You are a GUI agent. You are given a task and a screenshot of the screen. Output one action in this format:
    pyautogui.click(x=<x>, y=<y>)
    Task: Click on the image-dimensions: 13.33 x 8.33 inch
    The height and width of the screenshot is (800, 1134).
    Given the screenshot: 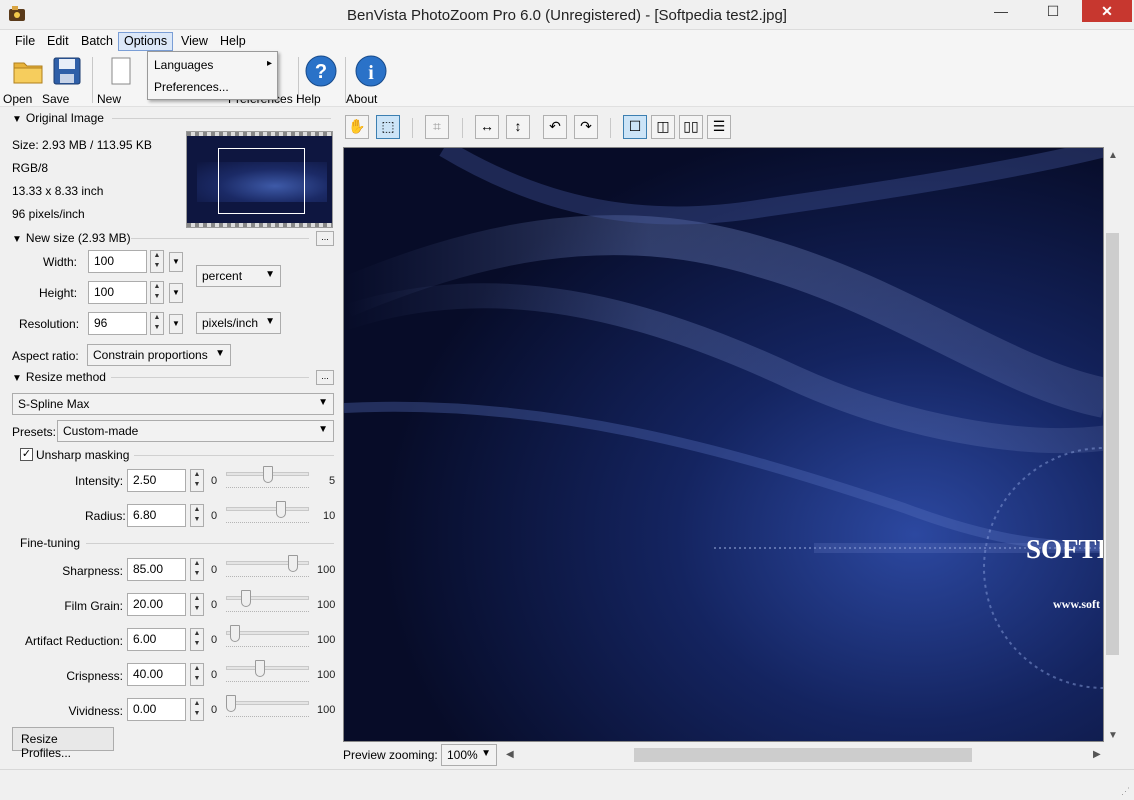 What is the action you would take?
    pyautogui.click(x=58, y=191)
    